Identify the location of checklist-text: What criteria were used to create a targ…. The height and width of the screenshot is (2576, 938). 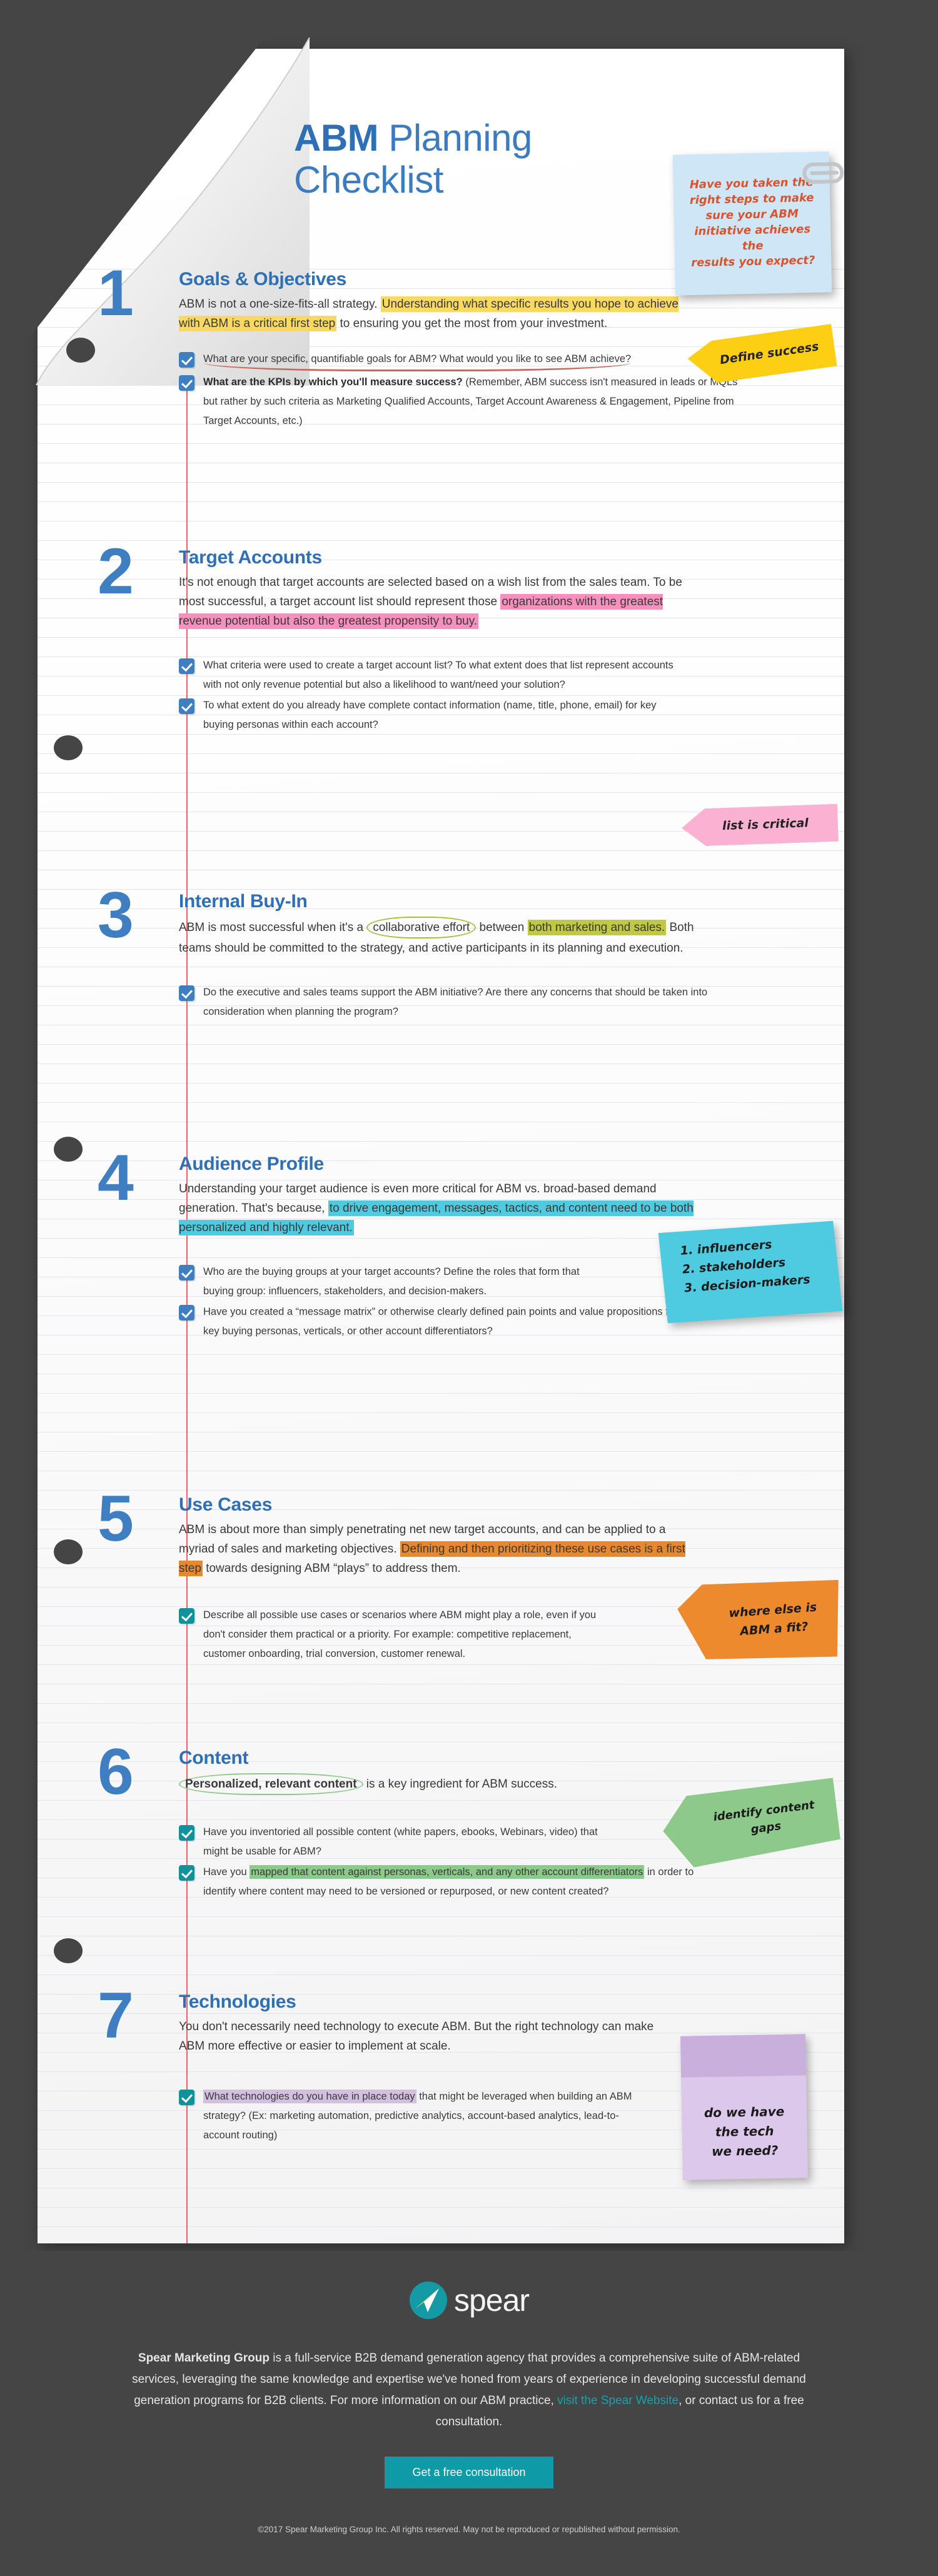
(438, 675).